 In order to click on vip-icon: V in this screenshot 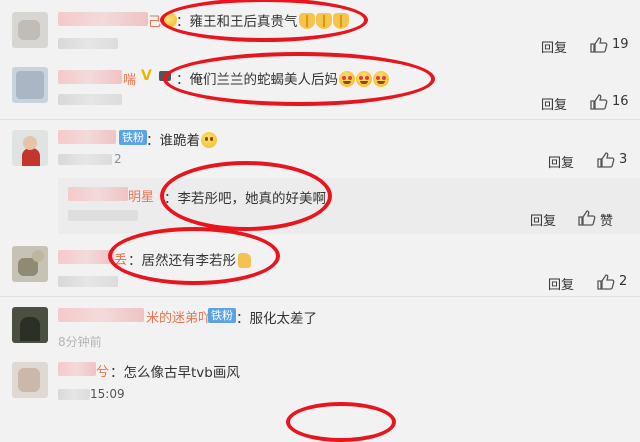, I will do `click(146, 76)`.